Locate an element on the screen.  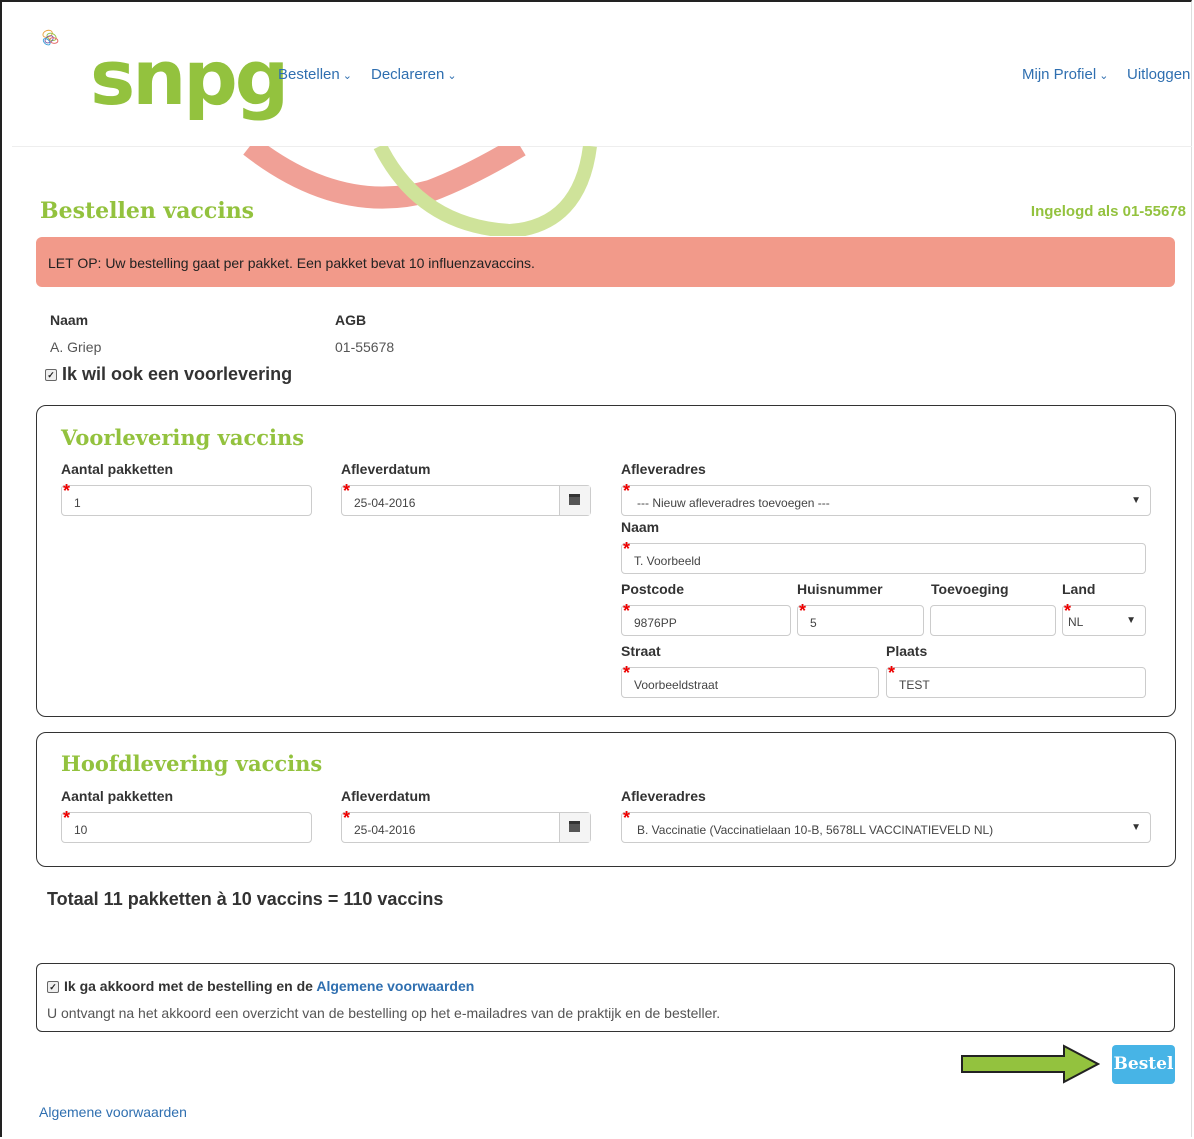
nav-bestellen: Bestellen ⌄ is located at coordinates (315, 74).